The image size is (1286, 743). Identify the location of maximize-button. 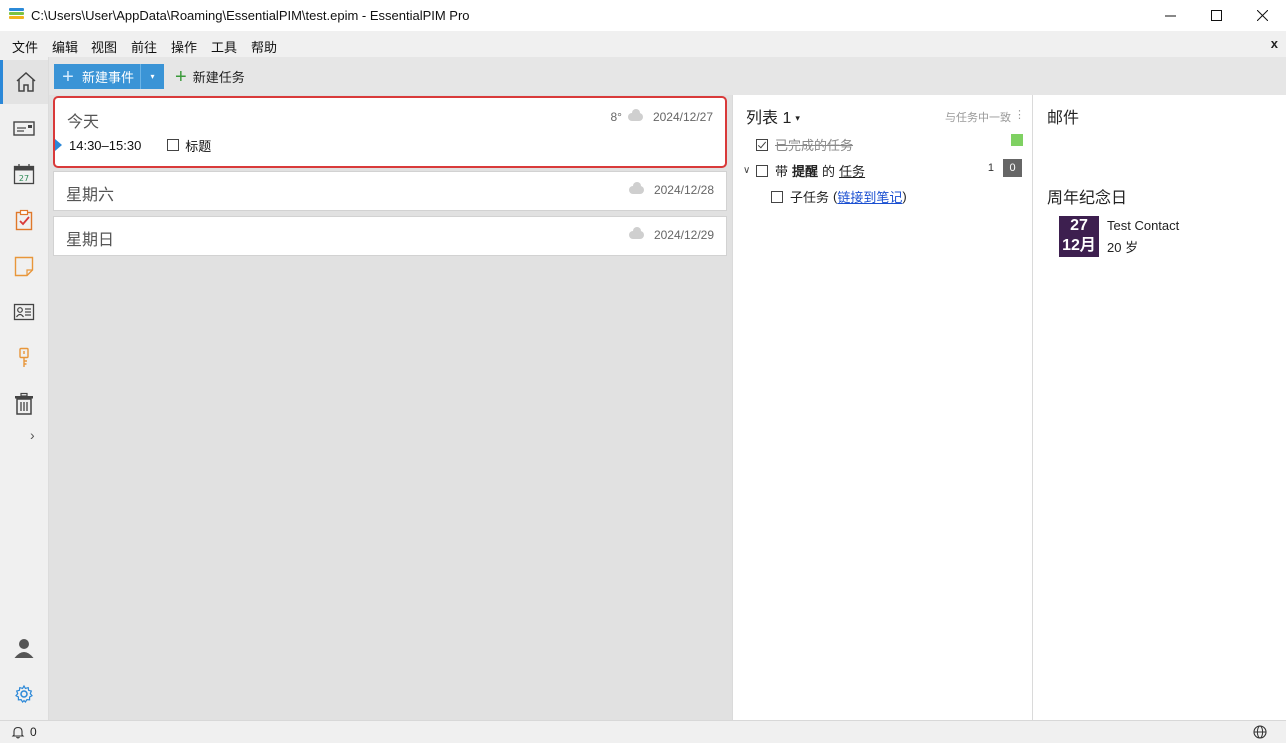
(1216, 15).